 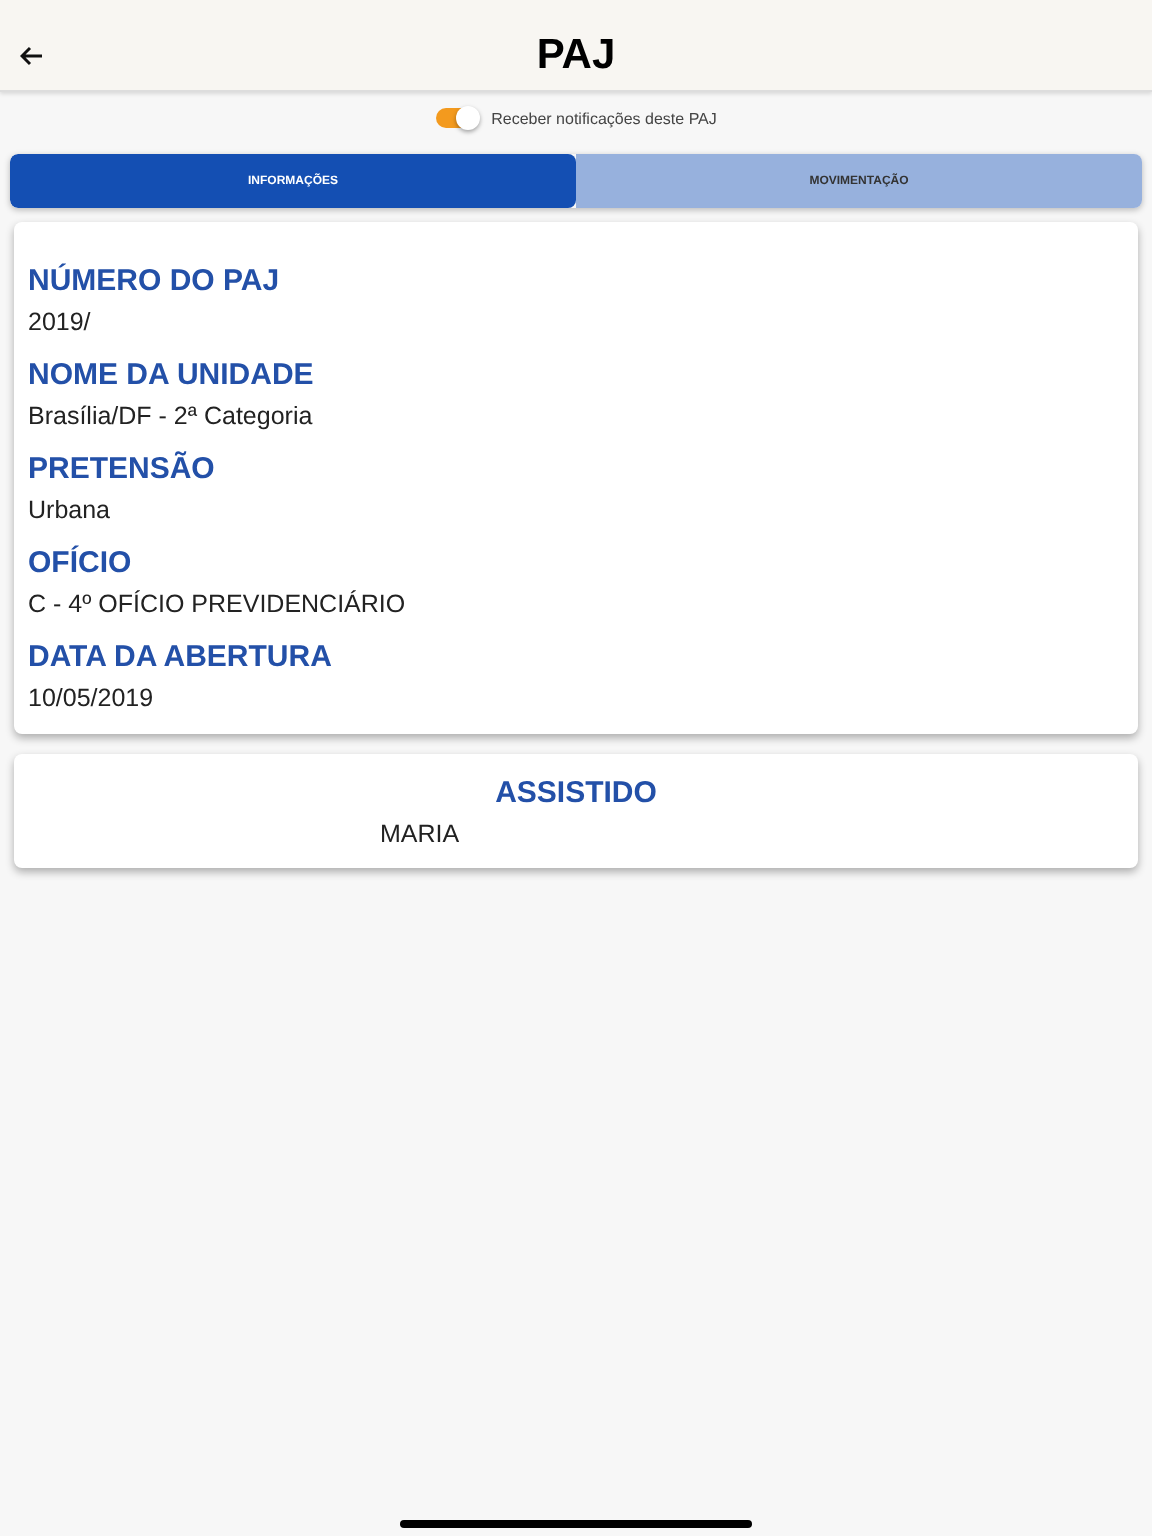 What do you see at coordinates (604, 118) in the screenshot?
I see `notification-label: Receber notificações deste PAJ` at bounding box center [604, 118].